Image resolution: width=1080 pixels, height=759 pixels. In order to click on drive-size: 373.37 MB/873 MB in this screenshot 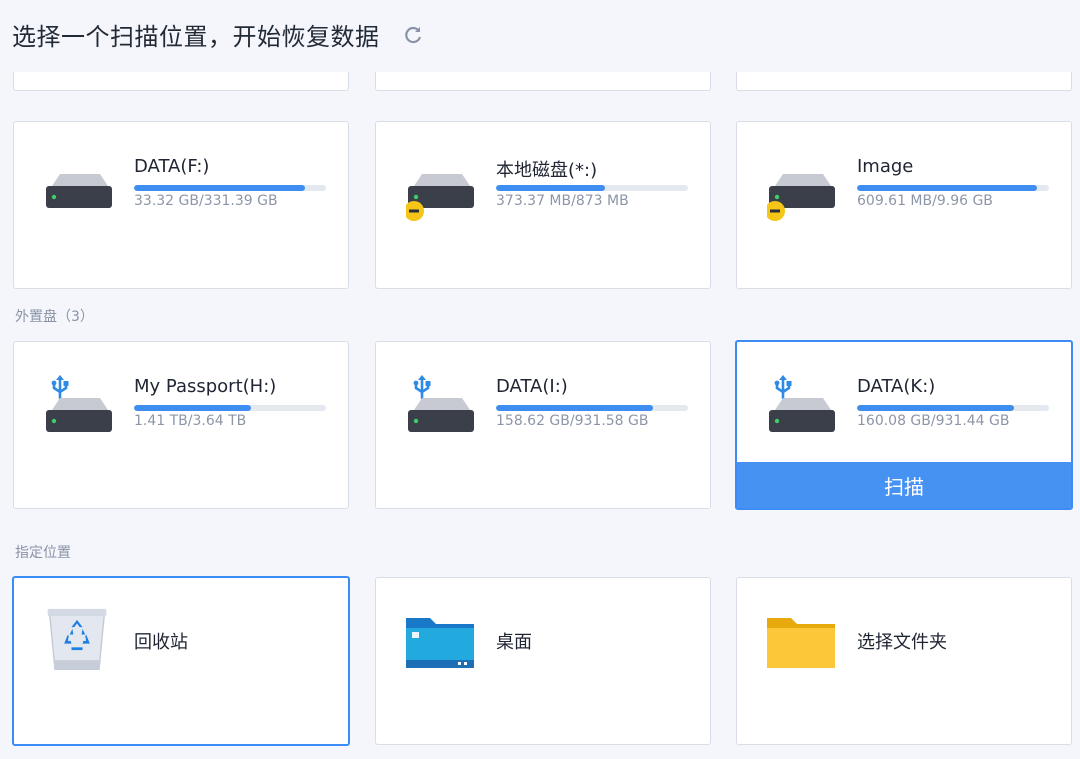, I will do `click(562, 201)`.